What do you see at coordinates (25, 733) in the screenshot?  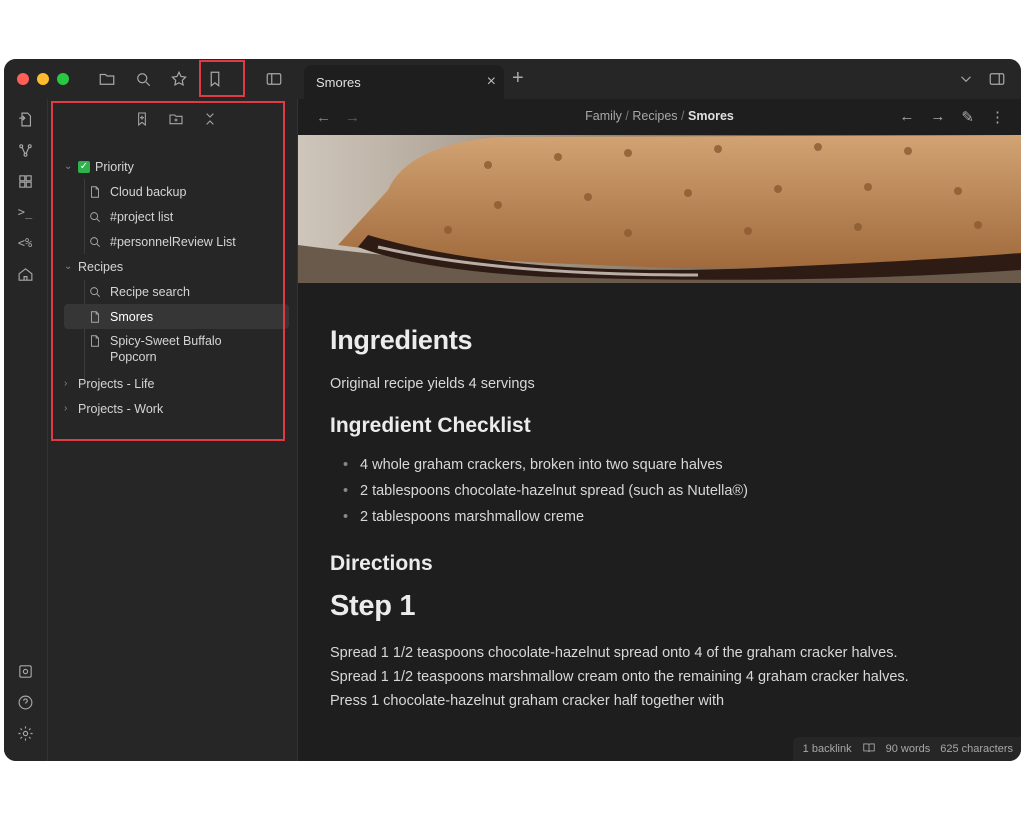 I see `settings-gear-icon` at bounding box center [25, 733].